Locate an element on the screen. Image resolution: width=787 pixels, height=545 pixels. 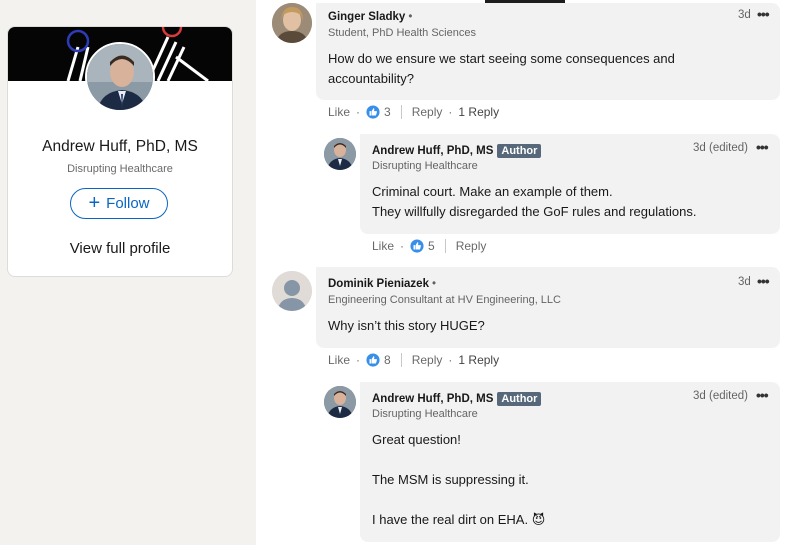
reaction-count: 8 is located at coordinates (378, 360).